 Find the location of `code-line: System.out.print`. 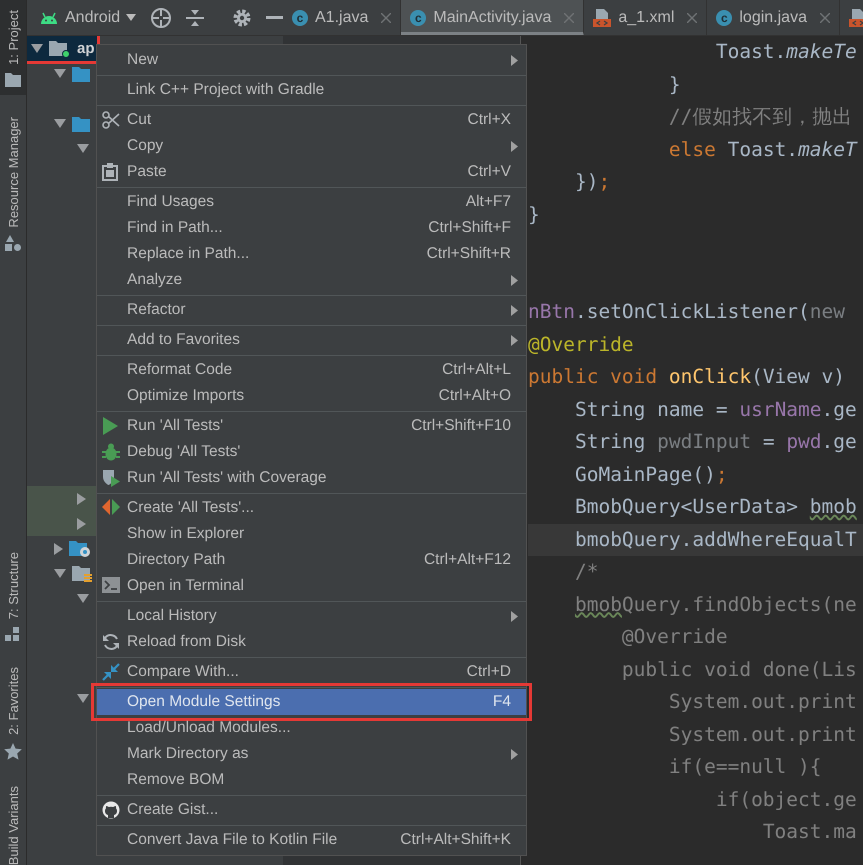

code-line: System.out.print is located at coordinates (763, 702).